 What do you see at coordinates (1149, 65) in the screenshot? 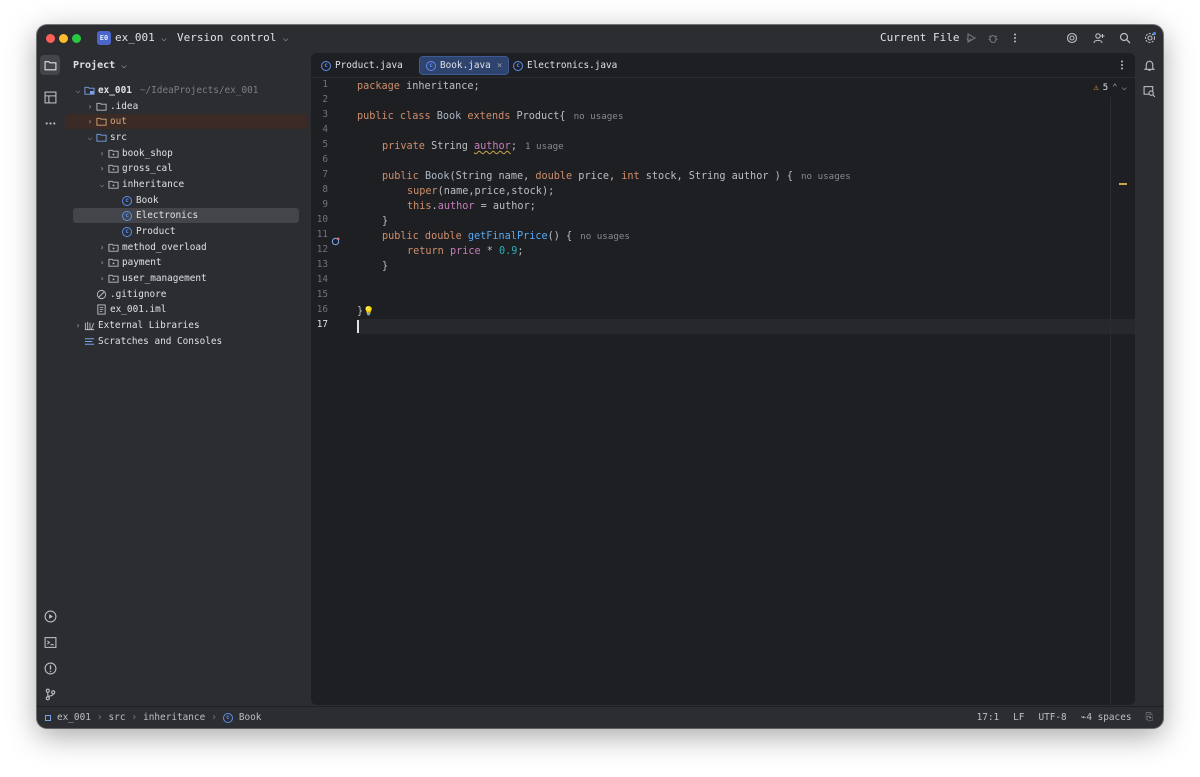
I see `notifications-button` at bounding box center [1149, 65].